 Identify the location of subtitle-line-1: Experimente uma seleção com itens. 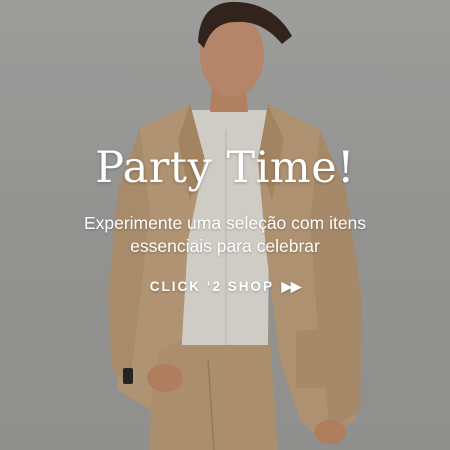
(225, 223).